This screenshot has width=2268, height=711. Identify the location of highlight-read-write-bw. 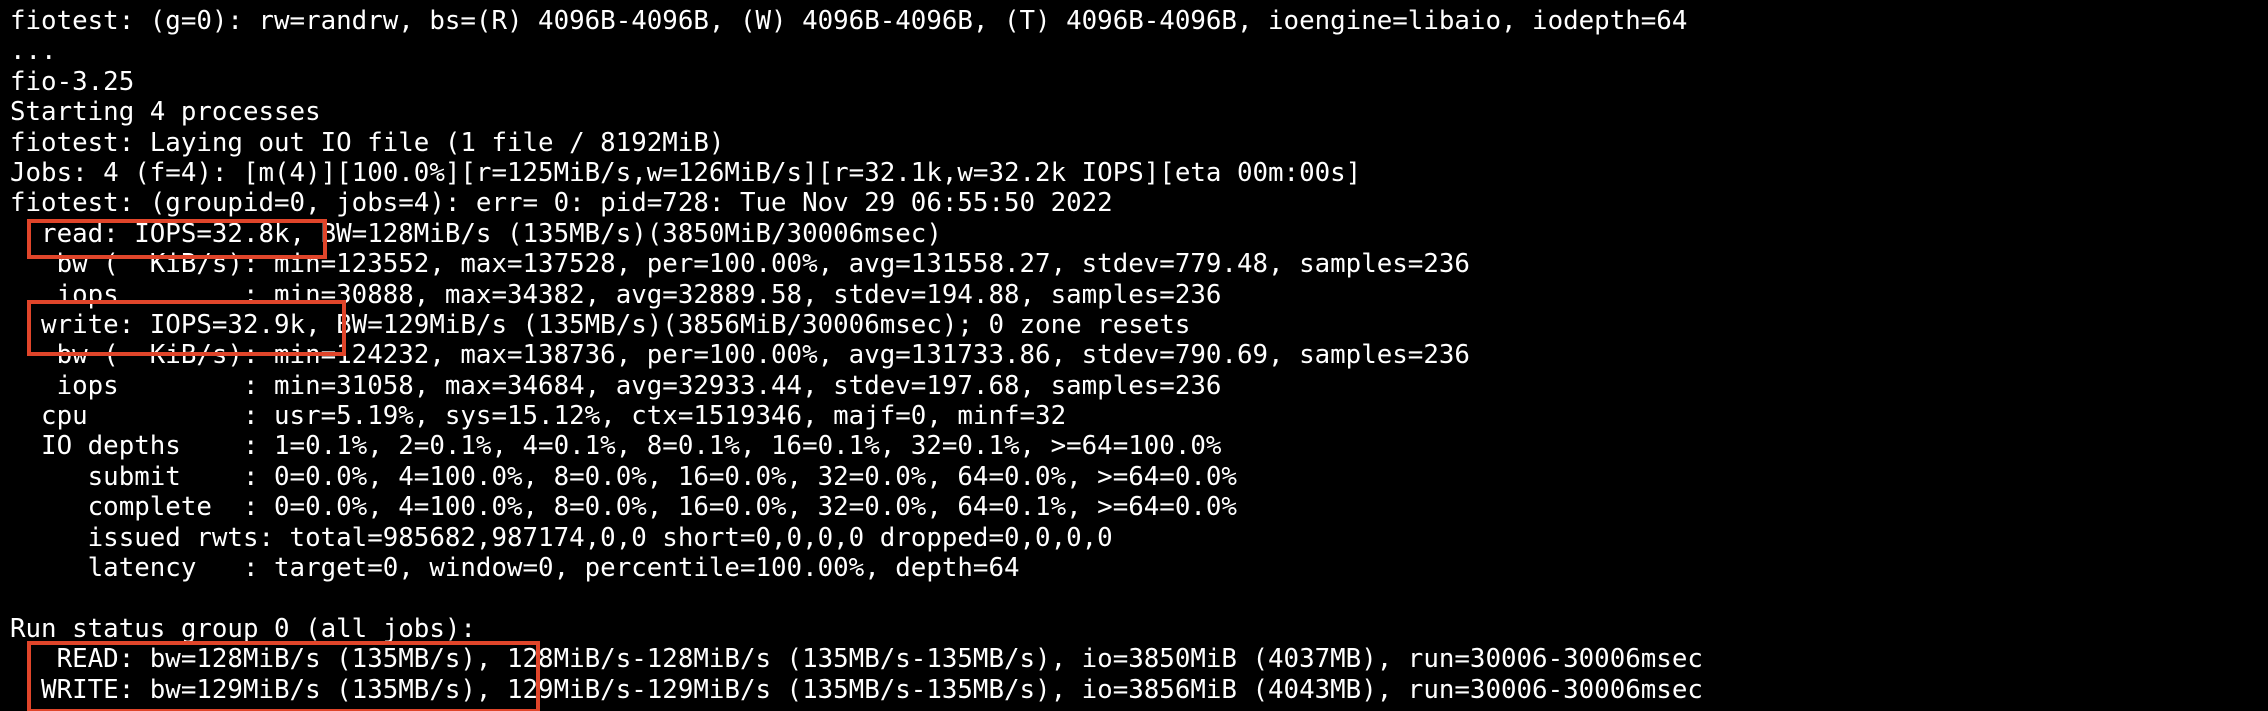
(283, 676).